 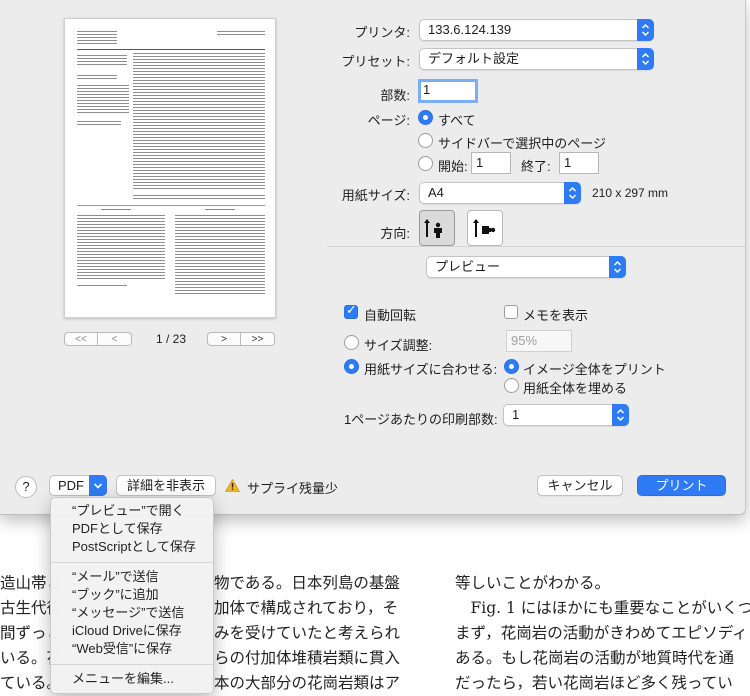 What do you see at coordinates (351, 311) in the screenshot?
I see `auto-rotate-checkbox` at bounding box center [351, 311].